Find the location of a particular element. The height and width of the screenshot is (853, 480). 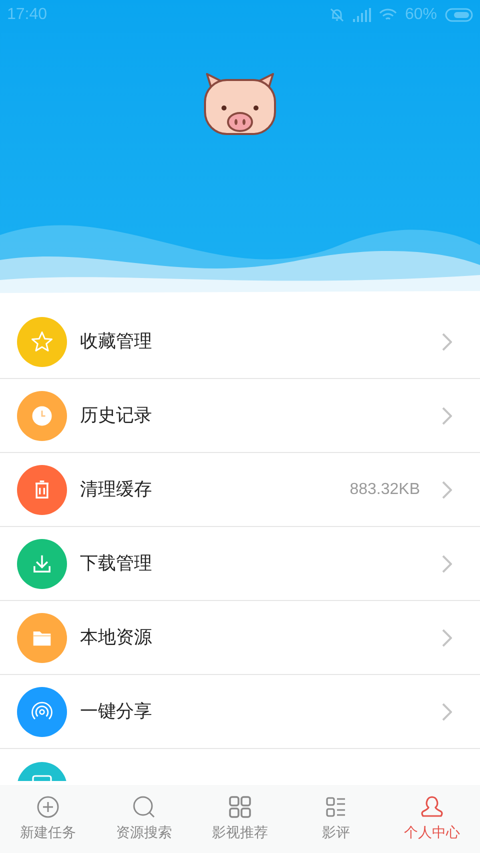

battery-percent: 60% is located at coordinates (420, 15).